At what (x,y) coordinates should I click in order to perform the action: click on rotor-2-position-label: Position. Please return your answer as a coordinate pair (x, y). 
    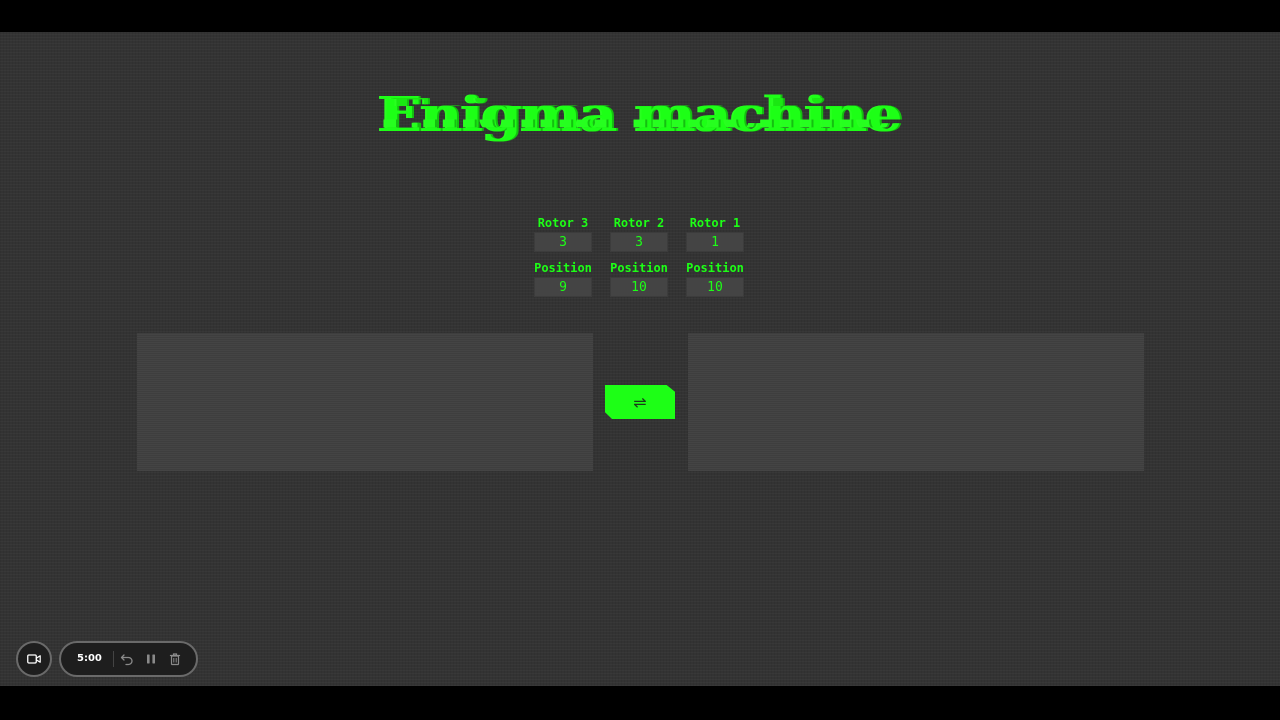
    Looking at the image, I should click on (639, 268).